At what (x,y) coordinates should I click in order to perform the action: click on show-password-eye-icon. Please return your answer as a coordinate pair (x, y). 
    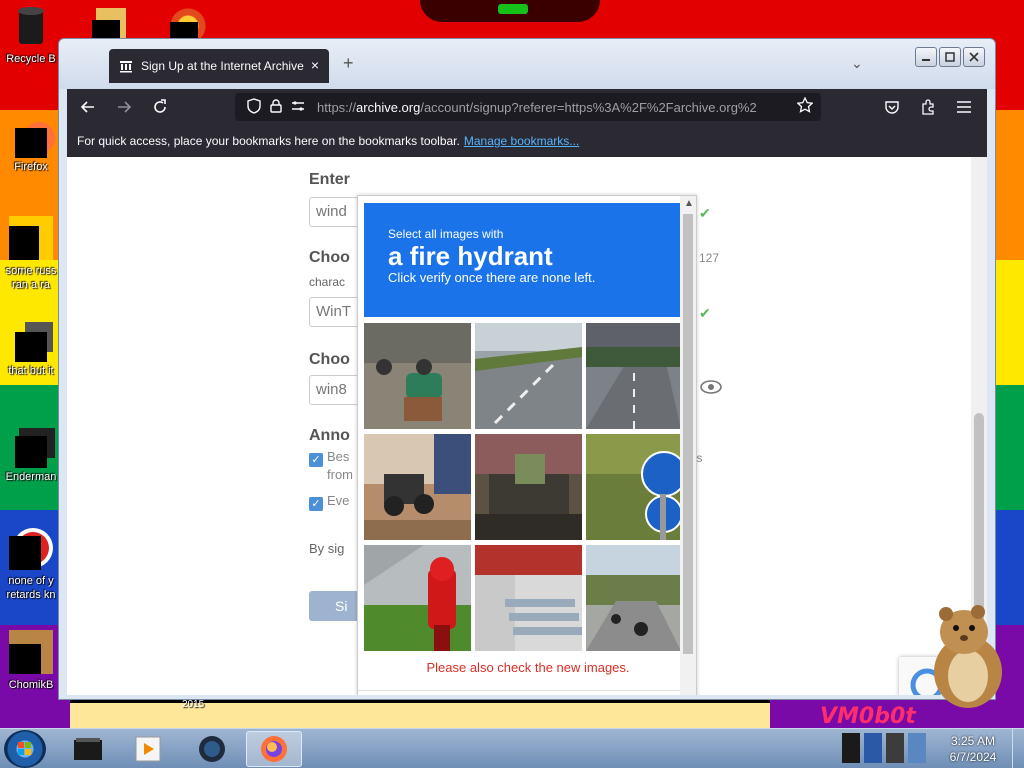
    Looking at the image, I should click on (711, 389).